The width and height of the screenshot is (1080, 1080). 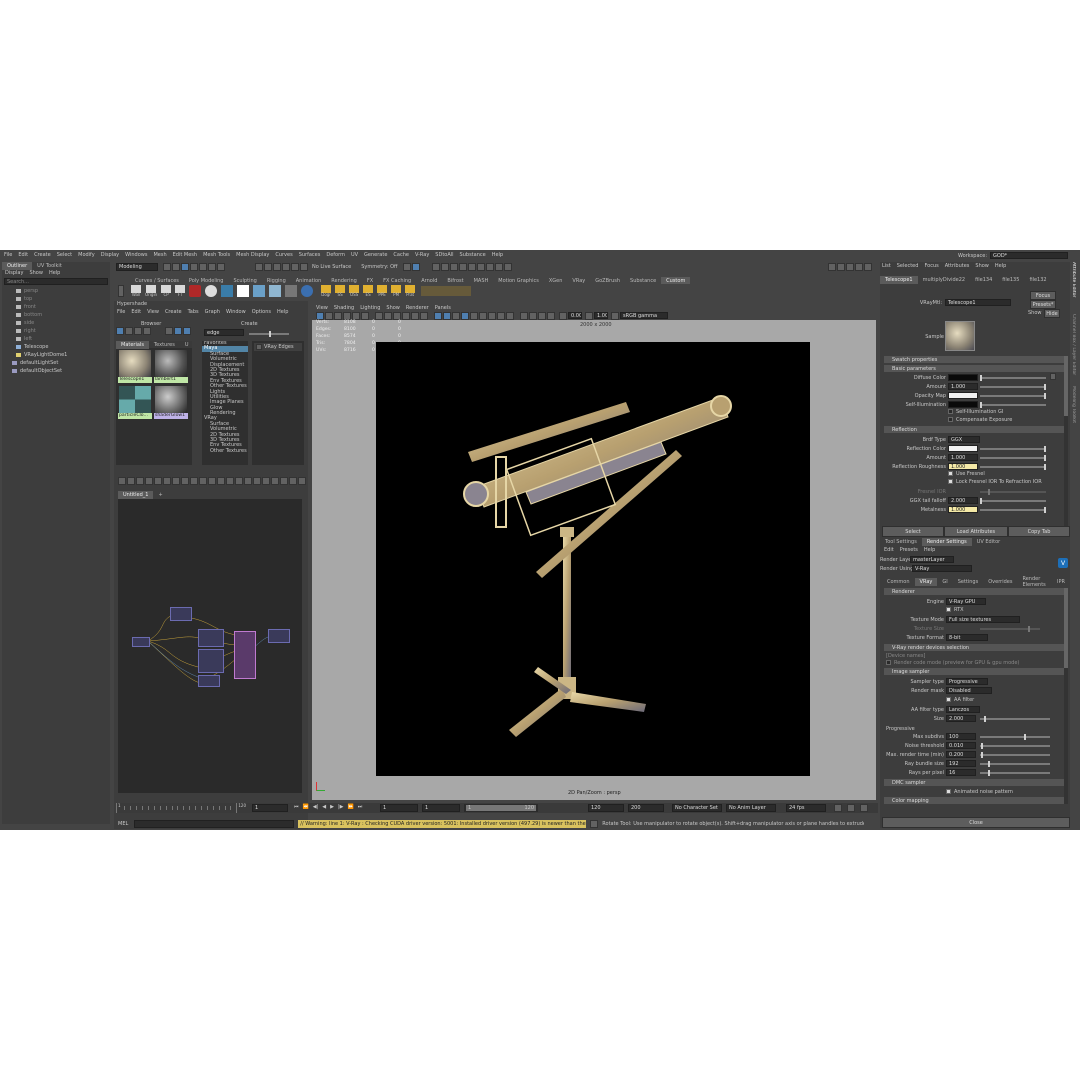 What do you see at coordinates (1029, 255) in the screenshot?
I see `workspace-dropdown: GOD*` at bounding box center [1029, 255].